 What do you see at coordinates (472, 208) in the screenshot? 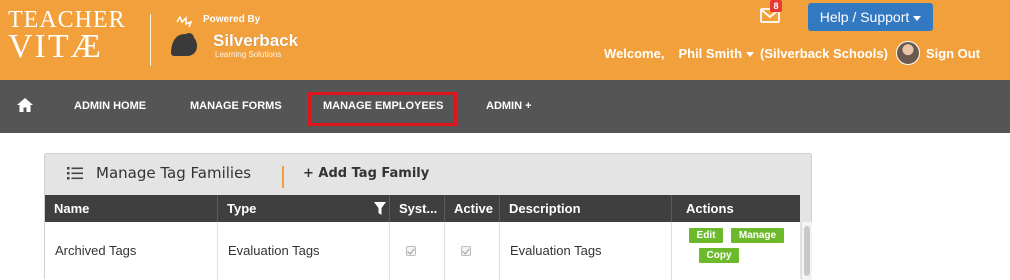
I see `column-header-active: Active` at bounding box center [472, 208].